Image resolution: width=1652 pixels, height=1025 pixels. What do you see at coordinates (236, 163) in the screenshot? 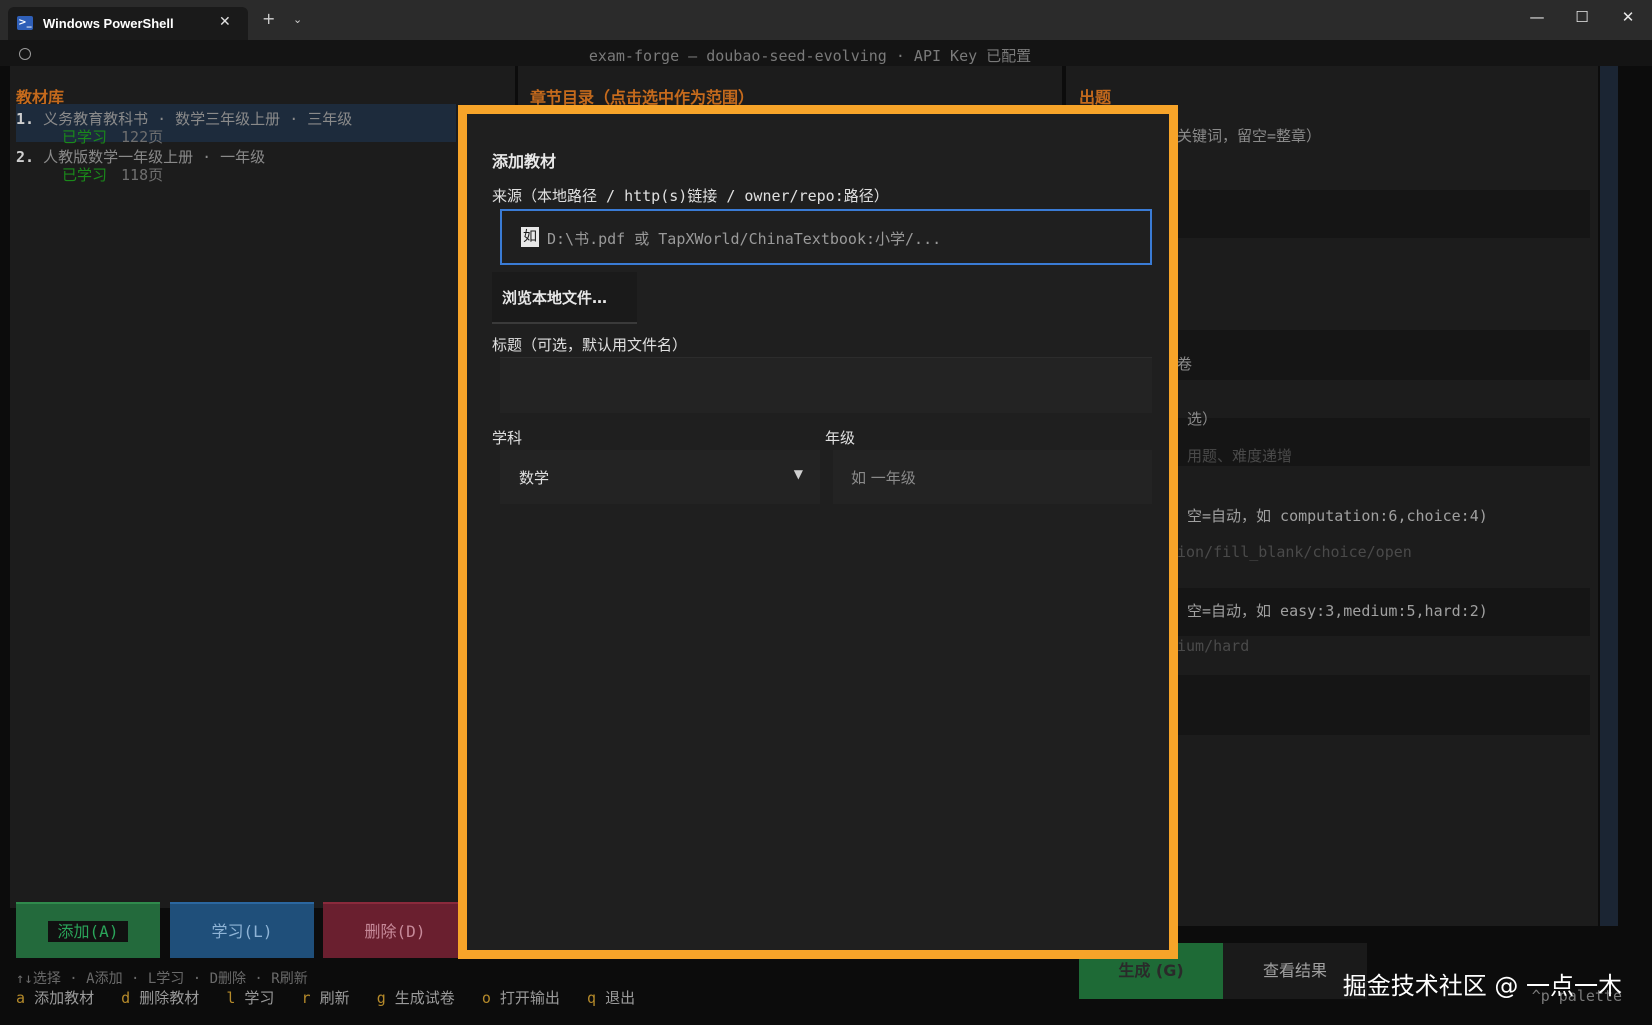
I see `library-item: 2. 人教版数学一年级上册 · 一年级 已学习 118页` at bounding box center [236, 163].